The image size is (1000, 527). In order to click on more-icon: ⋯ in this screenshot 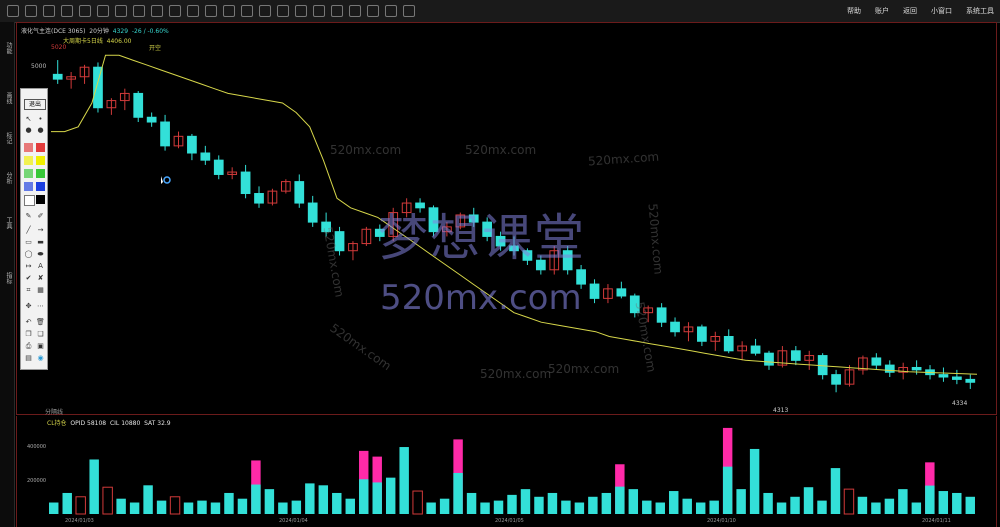, I will do `click(40, 306)`.